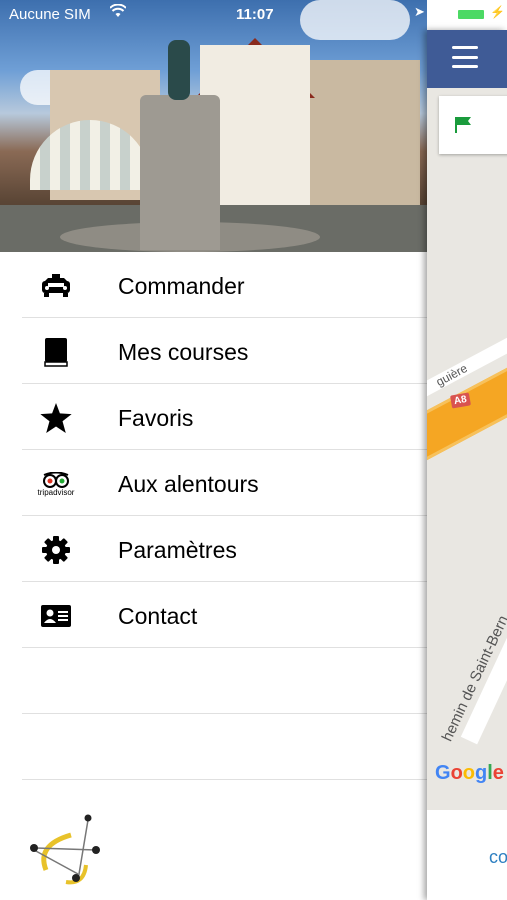  I want to click on taxi-icon, so click(56, 286).